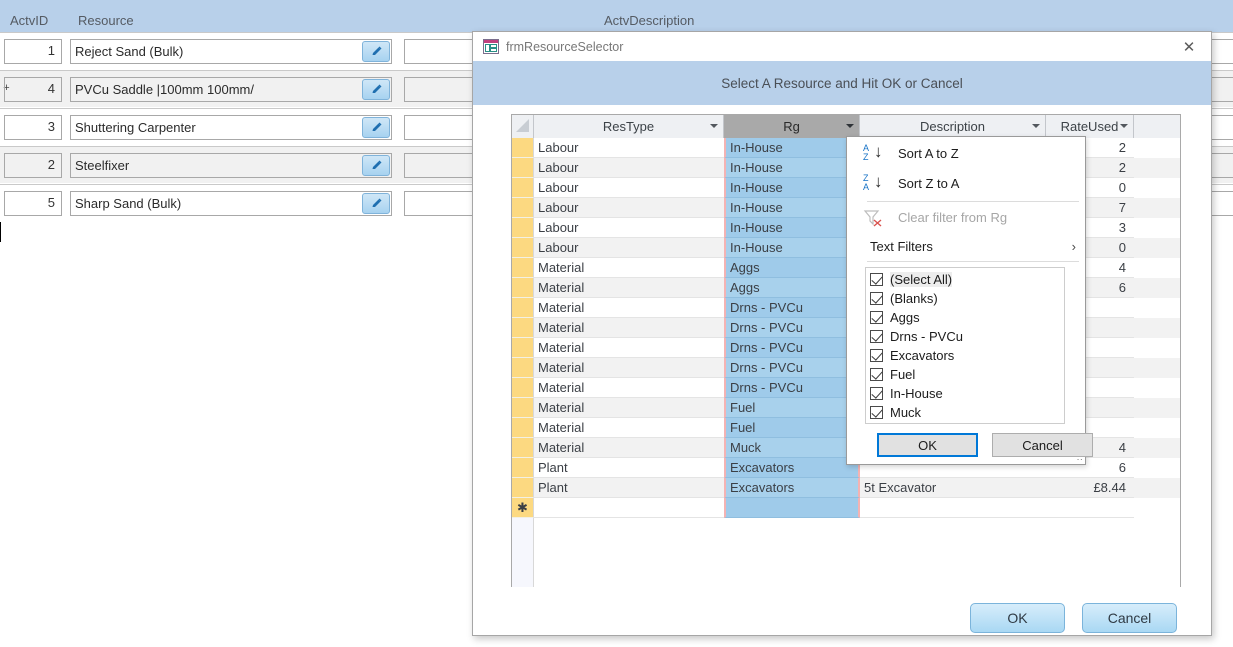 This screenshot has height=647, width=1233. Describe the element at coordinates (792, 488) in the screenshot. I see `cell-rg: Excavators` at that location.